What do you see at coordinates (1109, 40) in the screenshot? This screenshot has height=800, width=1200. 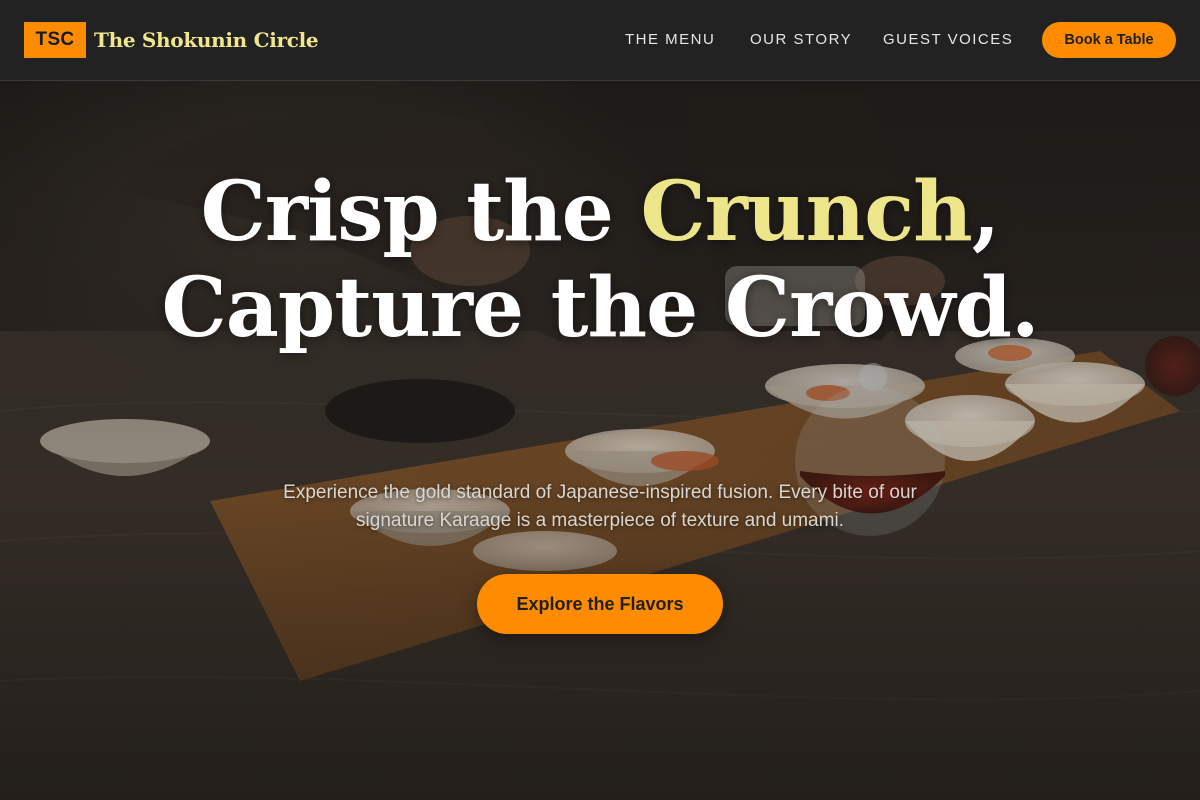 I see `book-table-button: Book a Table` at bounding box center [1109, 40].